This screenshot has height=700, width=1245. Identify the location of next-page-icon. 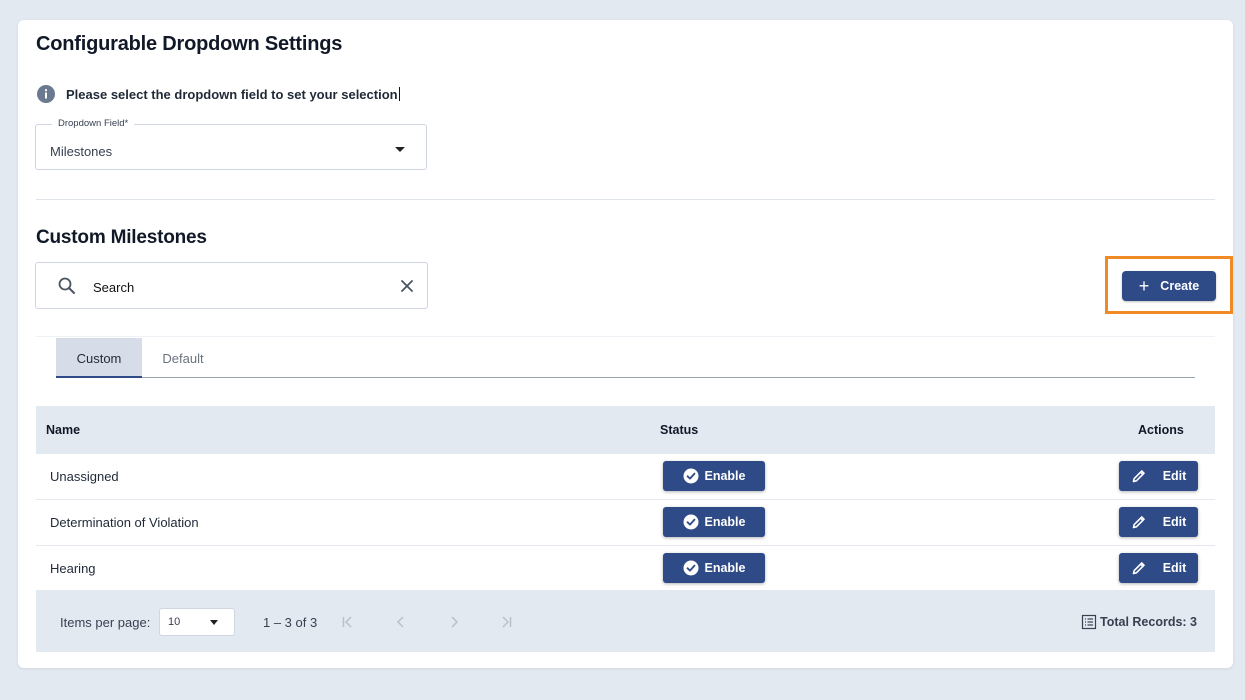
(454, 622).